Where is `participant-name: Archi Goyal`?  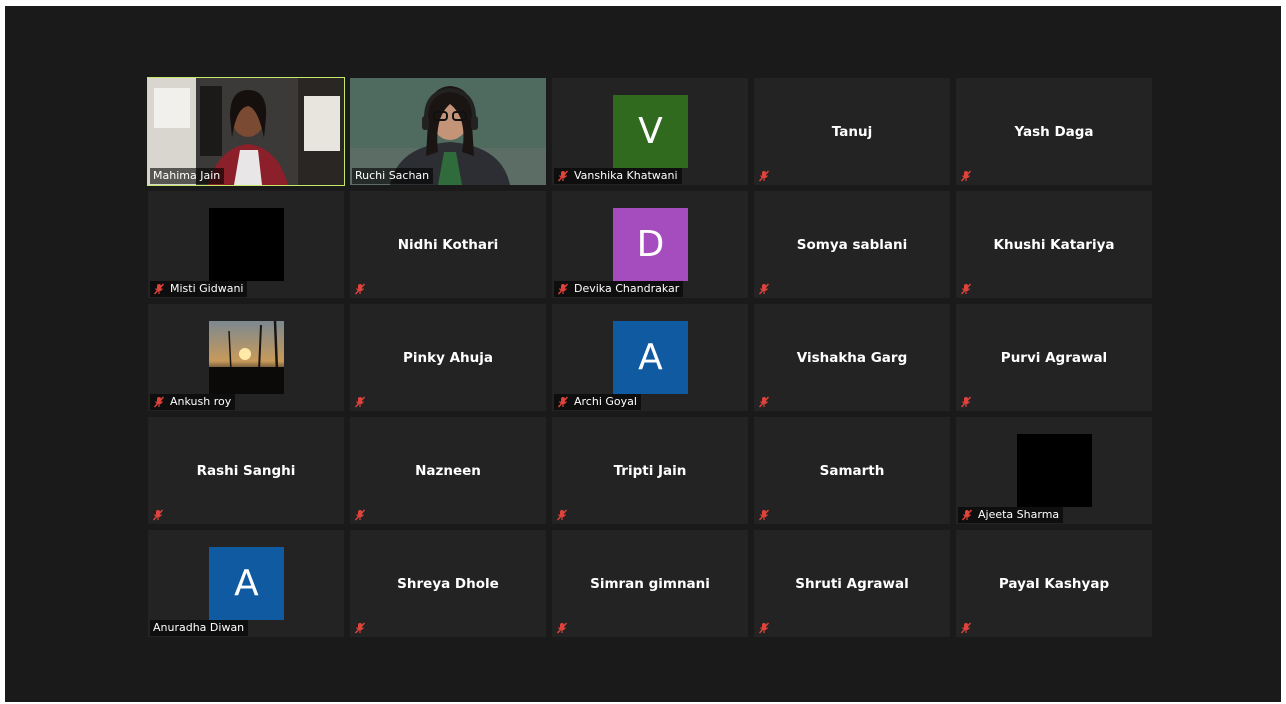
participant-name: Archi Goyal is located at coordinates (605, 401).